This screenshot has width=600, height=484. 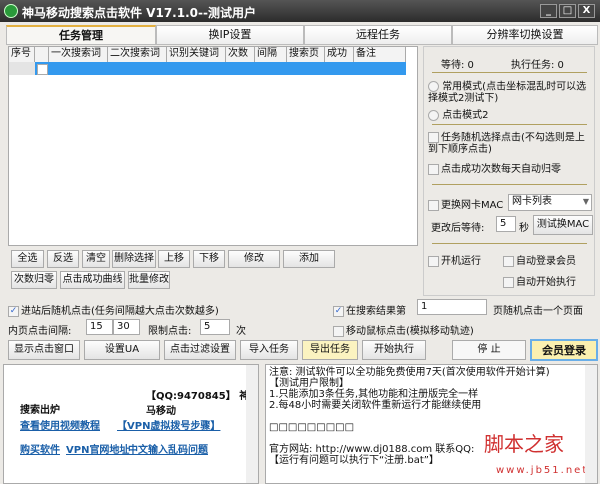 I want to click on encoding-issue-link: 中文输入乱码问题, so click(x=168, y=448).